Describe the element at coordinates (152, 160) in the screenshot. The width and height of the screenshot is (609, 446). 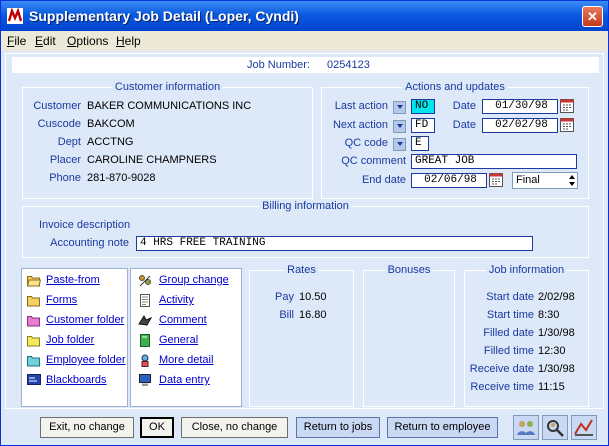
I see `placer-value: CAROLINE CHAMPNERS` at that location.